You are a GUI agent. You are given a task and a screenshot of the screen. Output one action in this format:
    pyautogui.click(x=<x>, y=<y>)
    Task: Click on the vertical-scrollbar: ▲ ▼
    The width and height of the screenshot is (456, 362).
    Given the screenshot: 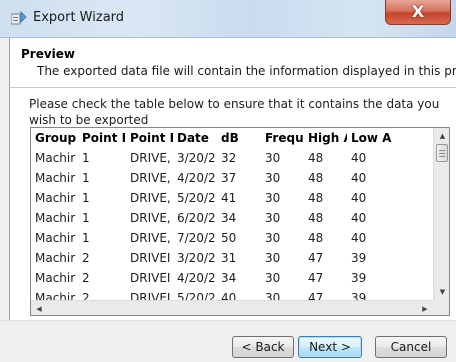 What is the action you would take?
    pyautogui.click(x=441, y=214)
    